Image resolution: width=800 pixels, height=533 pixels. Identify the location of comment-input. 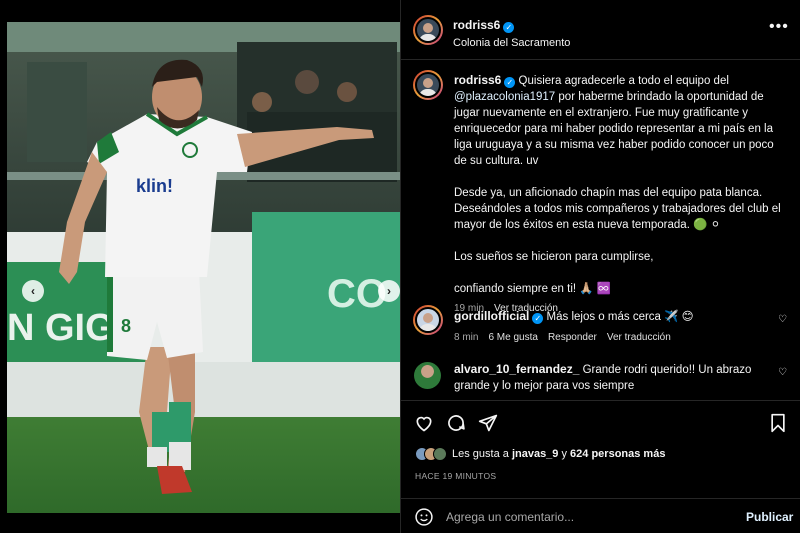
(586, 517).